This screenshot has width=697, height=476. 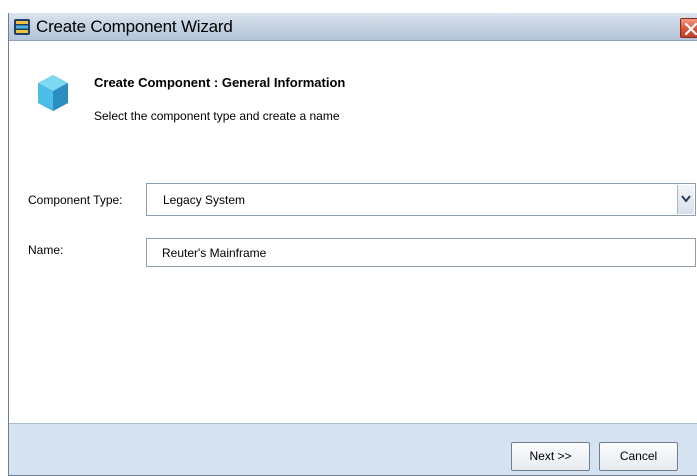 I want to click on dropdown-button, so click(x=685, y=199).